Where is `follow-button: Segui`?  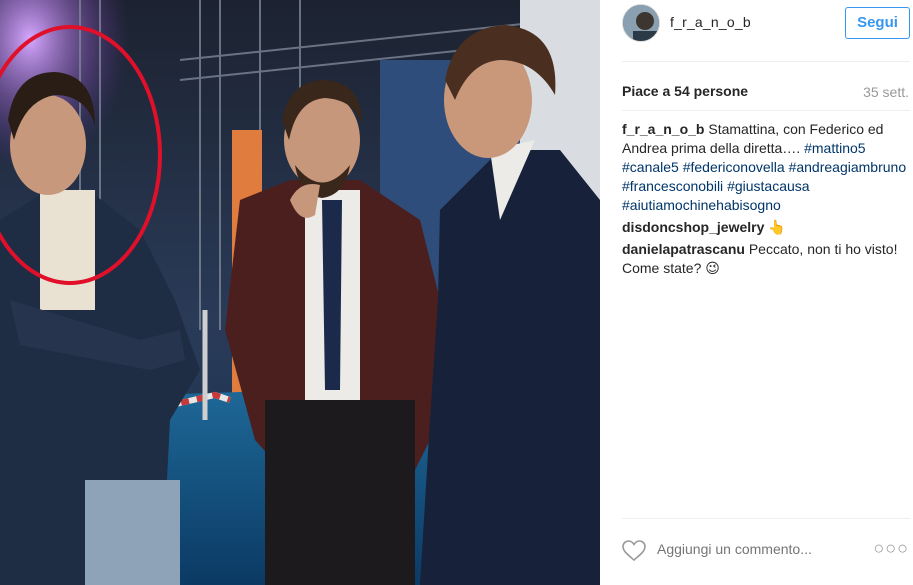 follow-button: Segui is located at coordinates (877, 23).